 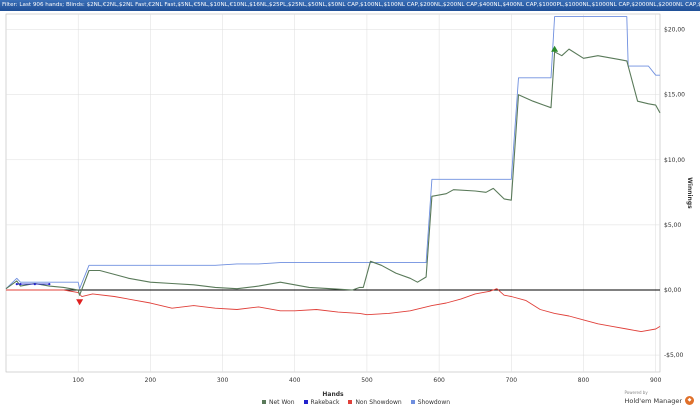 What do you see at coordinates (674, 30) in the screenshot?
I see `y-tick-label: $20,00` at bounding box center [674, 30].